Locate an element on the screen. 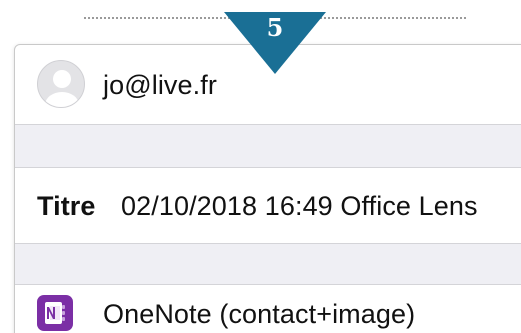 The image size is (521, 333). destination-row: OneNote (contact+image) is located at coordinates (268, 309).